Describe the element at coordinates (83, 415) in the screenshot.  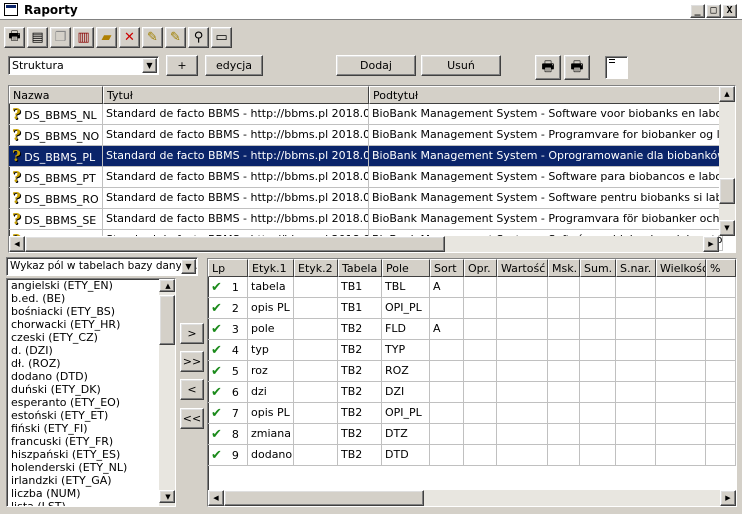
I see `list-item: estoński (ETY_ET)` at that location.